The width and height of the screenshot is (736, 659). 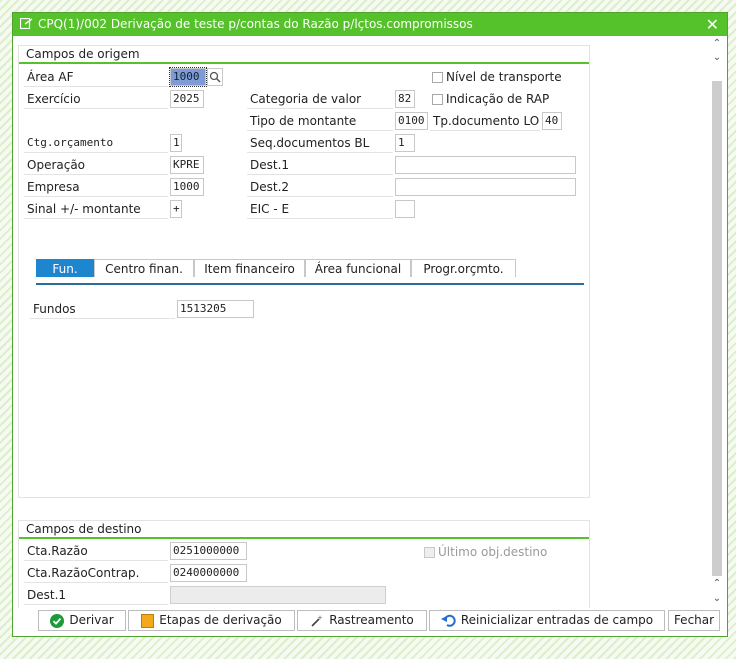 What do you see at coordinates (485, 165) in the screenshot?
I see `dest1-origin-field` at bounding box center [485, 165].